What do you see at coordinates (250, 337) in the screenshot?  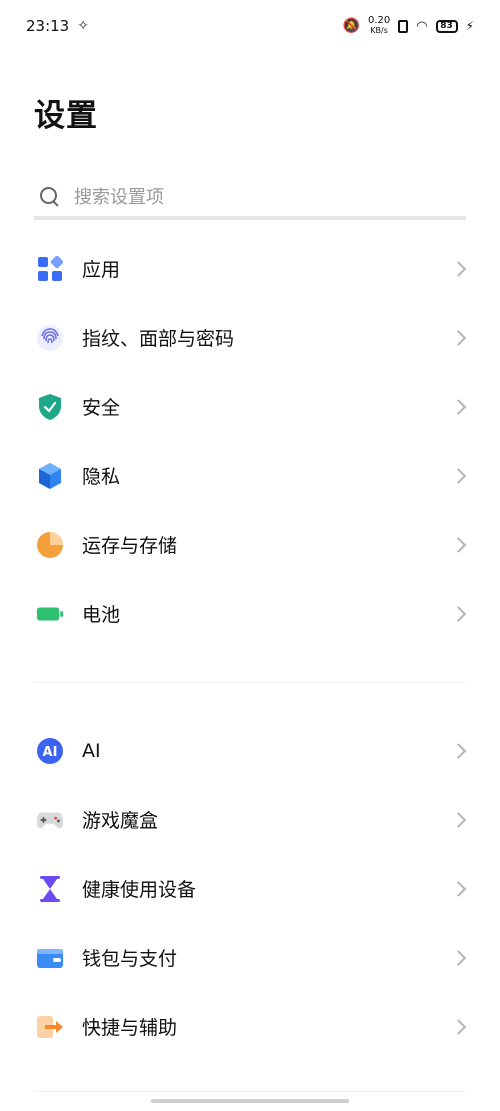 I see `settings-item-biometrics: 指纹、面部与密码` at bounding box center [250, 337].